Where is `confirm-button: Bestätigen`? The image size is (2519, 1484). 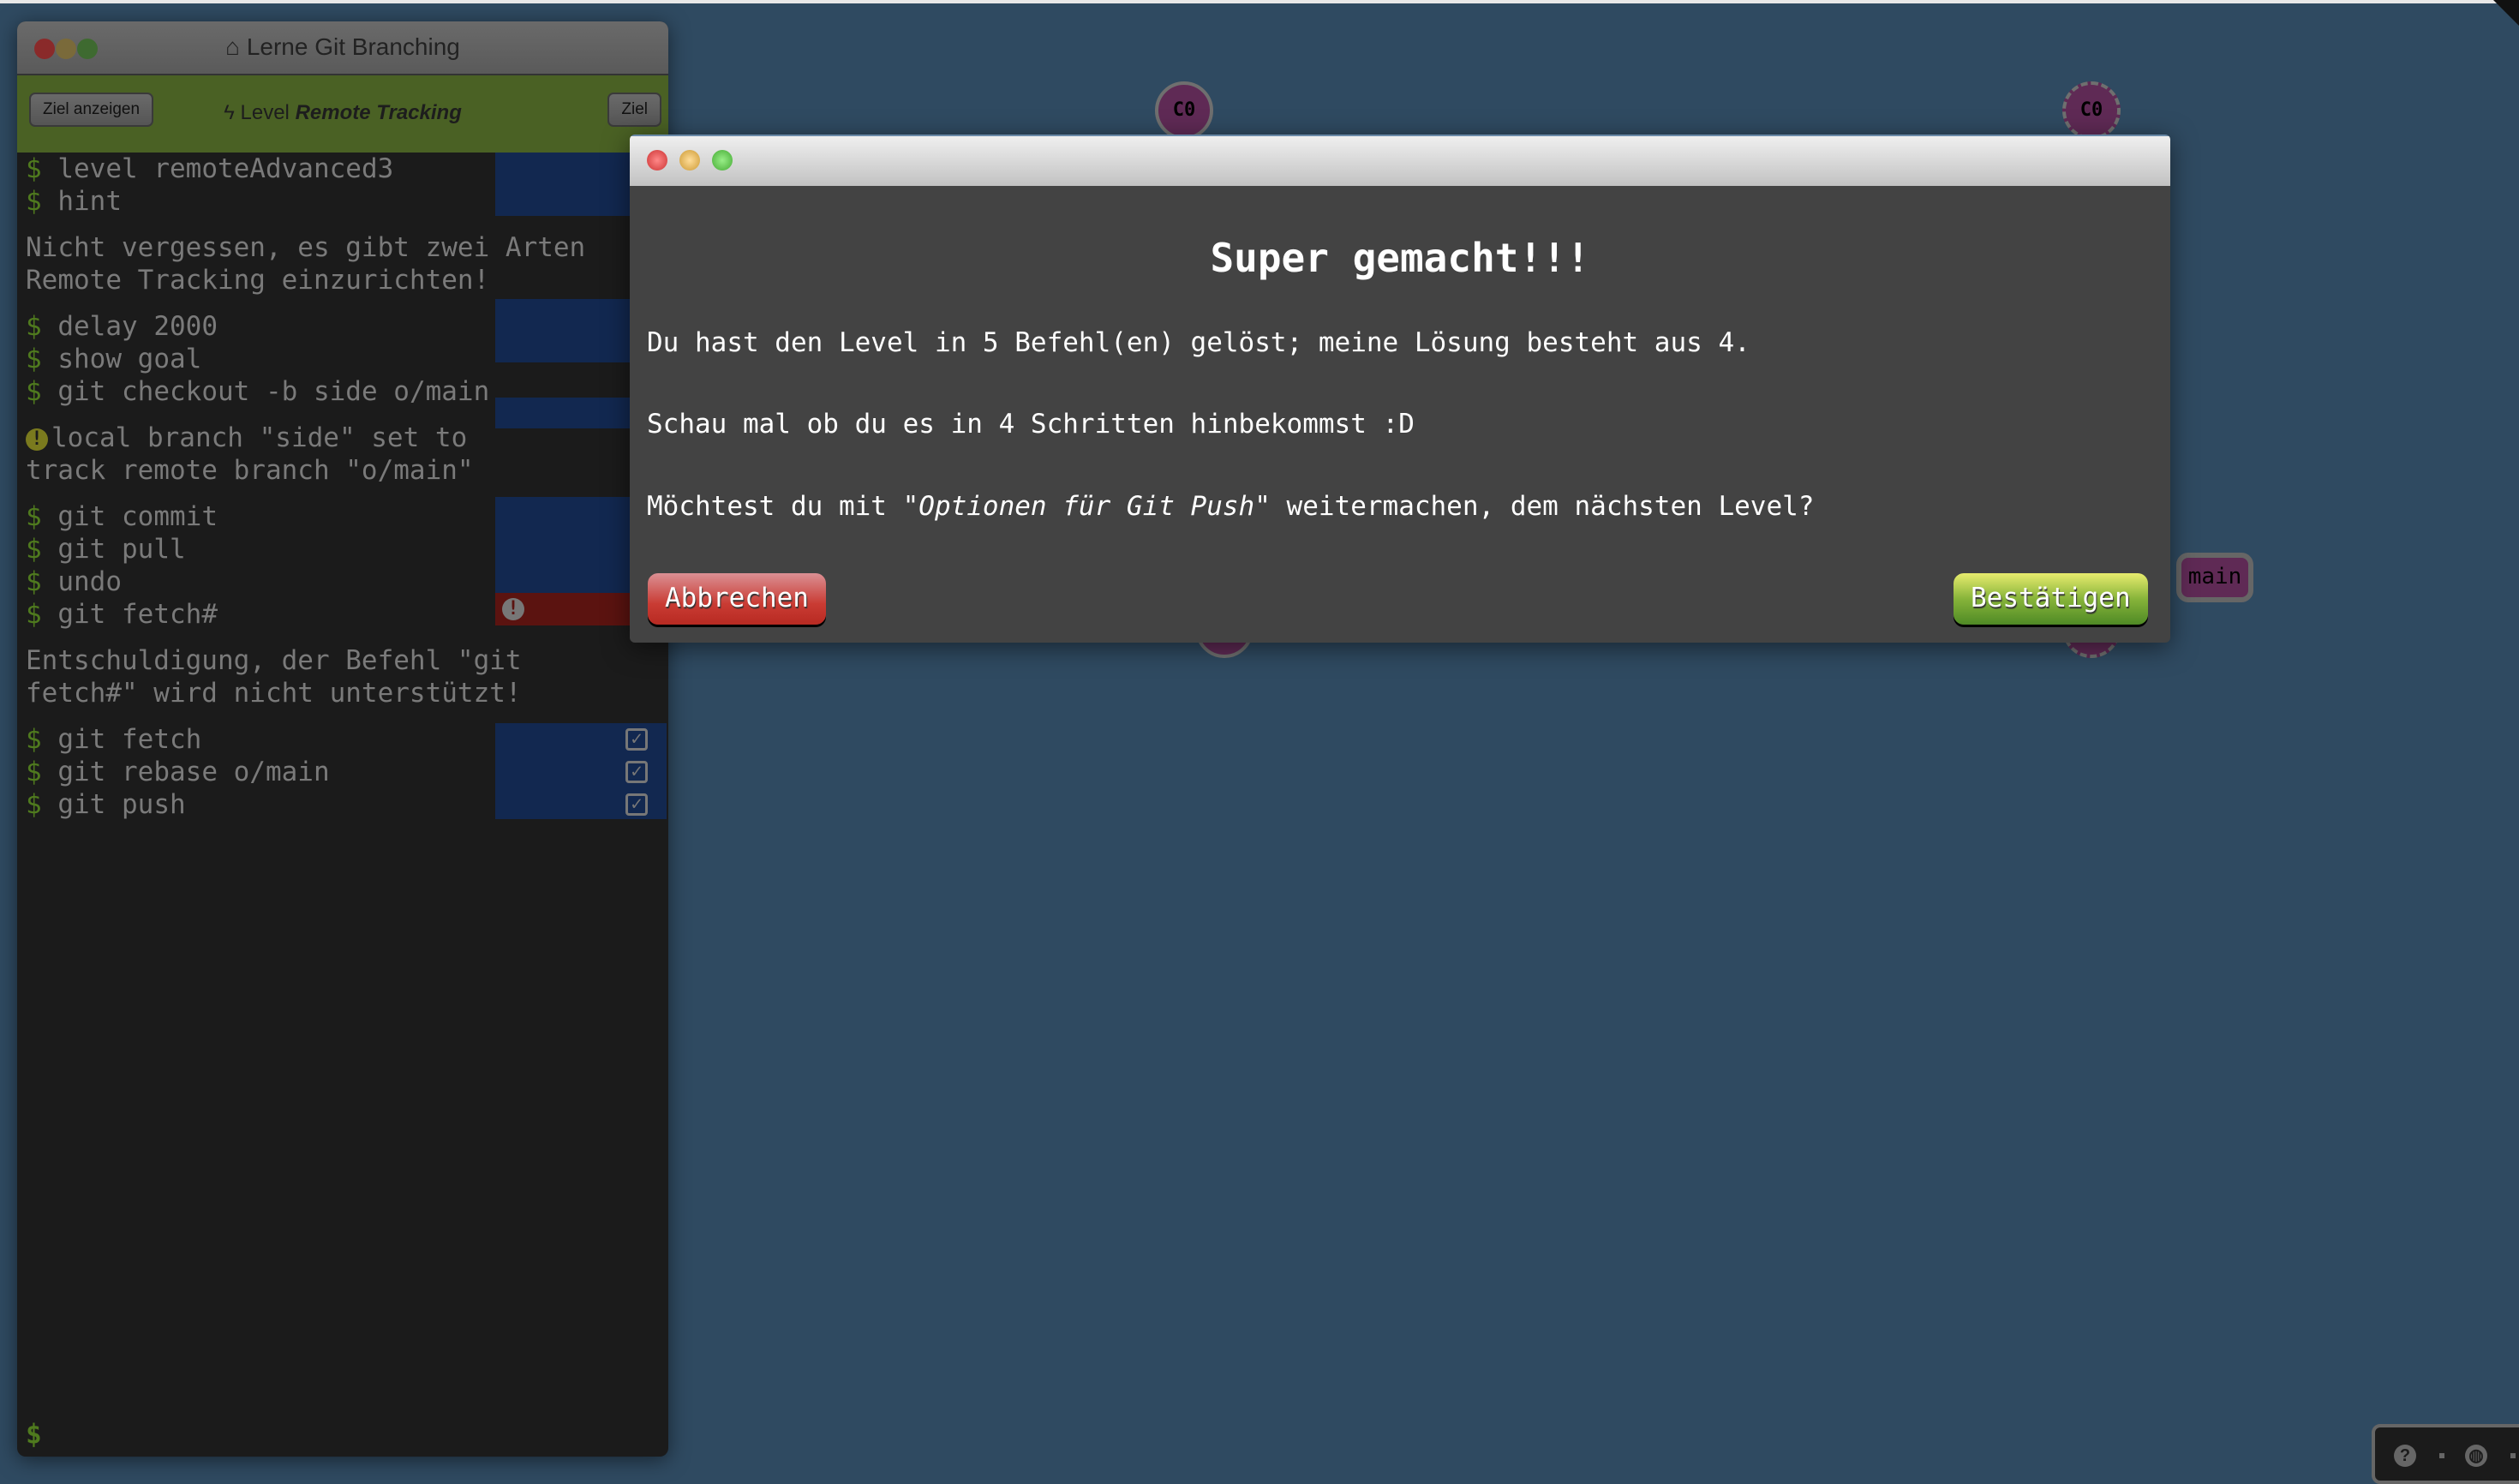 confirm-button: Bestätigen is located at coordinates (2051, 599).